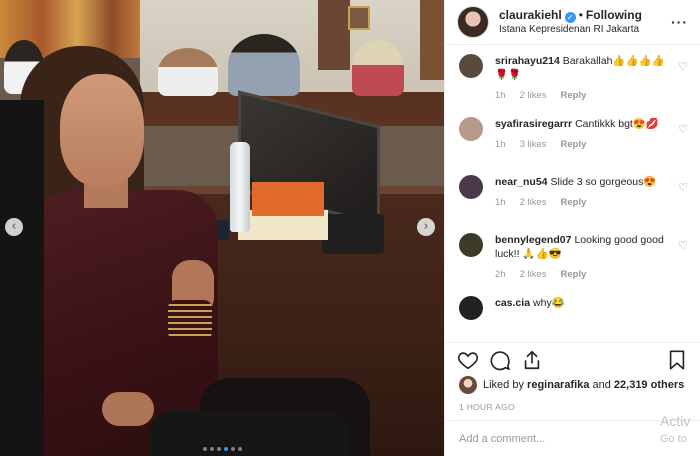 Image resolution: width=700 pixels, height=456 pixels. Describe the element at coordinates (468, 360) in the screenshot. I see `heart-icon` at that location.